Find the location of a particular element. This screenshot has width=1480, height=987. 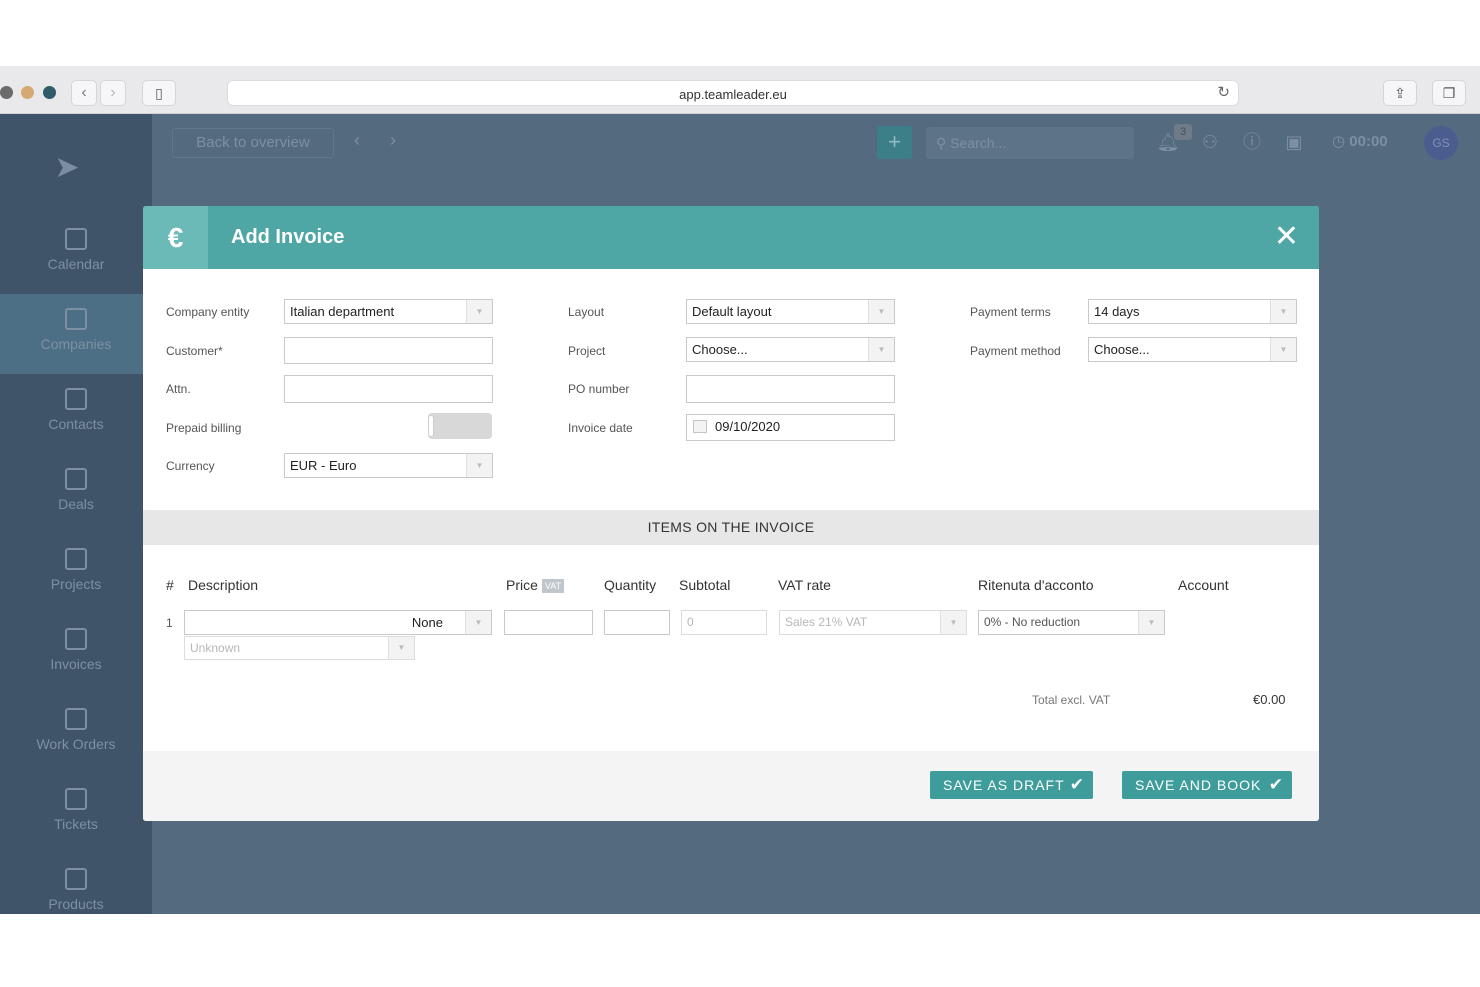

avatar: GS is located at coordinates (1441, 143).